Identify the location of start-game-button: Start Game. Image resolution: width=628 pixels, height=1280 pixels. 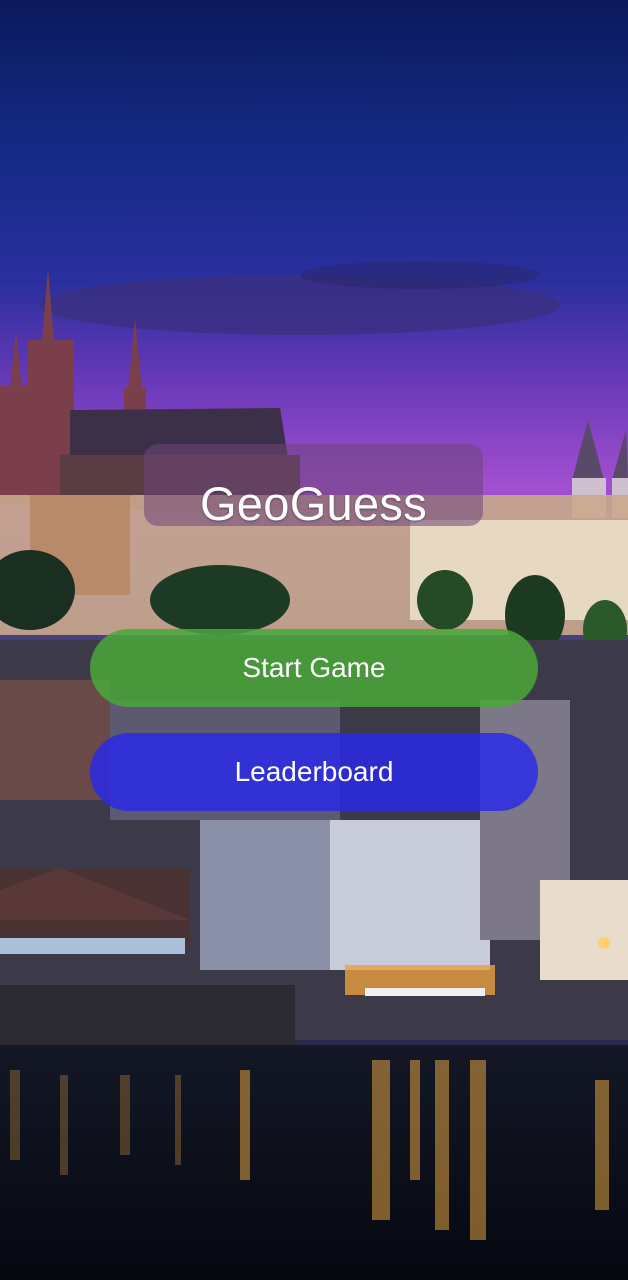
(314, 668).